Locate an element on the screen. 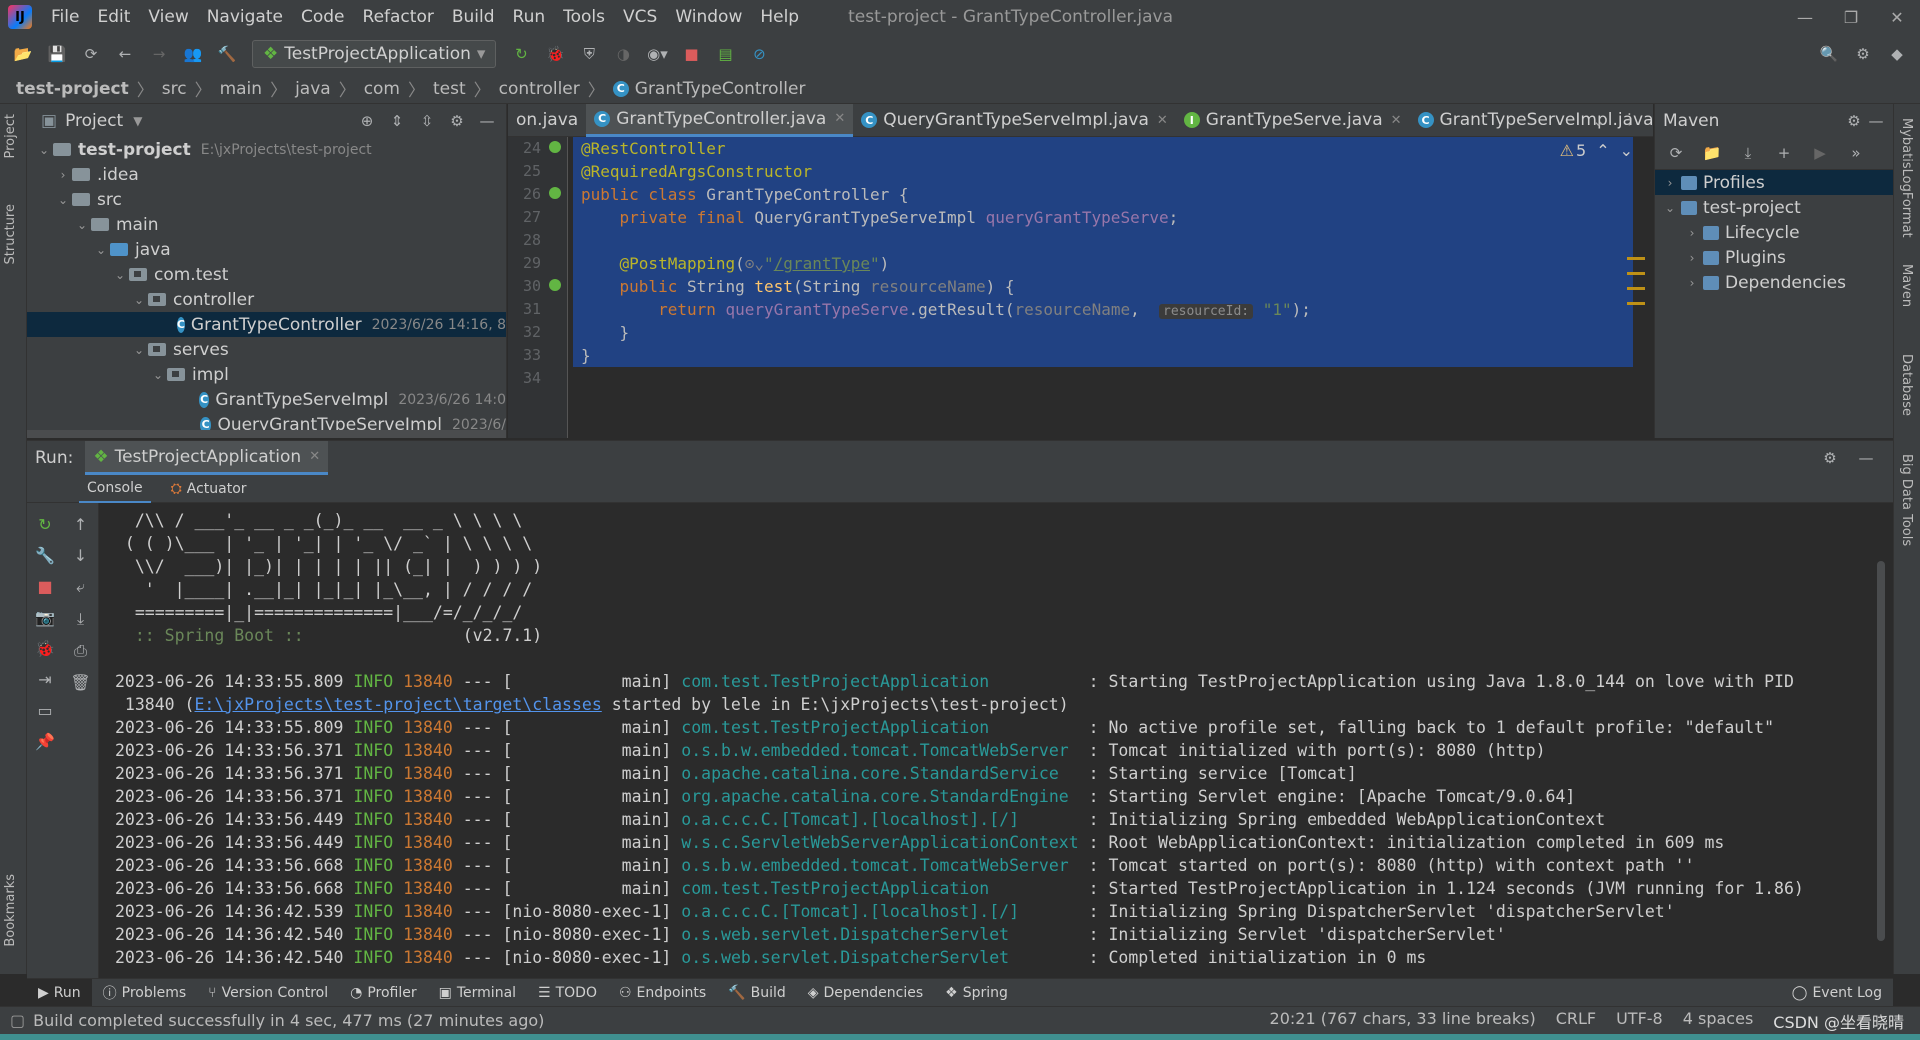  tool-window-spring: ❖ Spring is located at coordinates (976, 993).